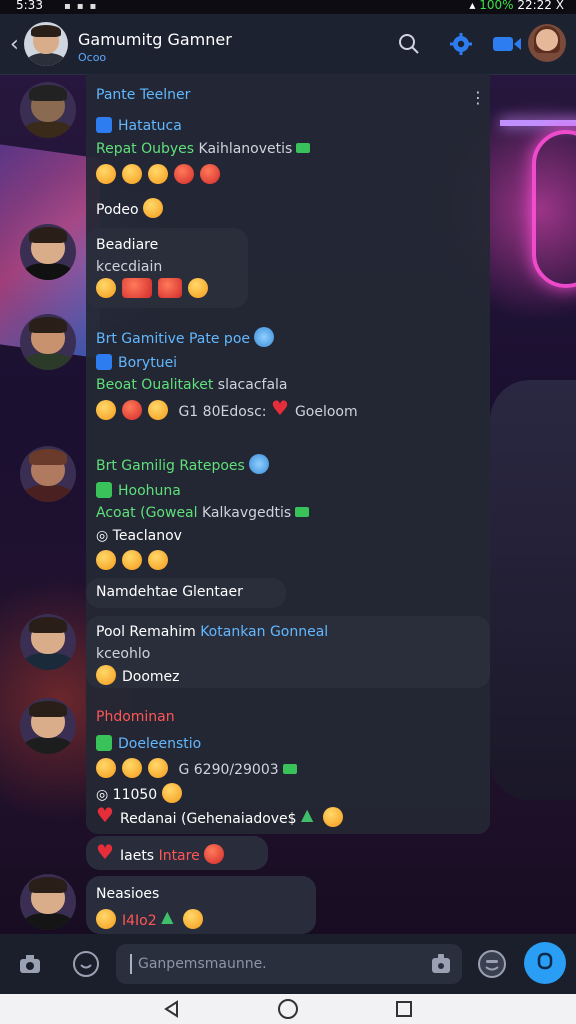  I want to click on sender-name: Neasioes, so click(127, 894).